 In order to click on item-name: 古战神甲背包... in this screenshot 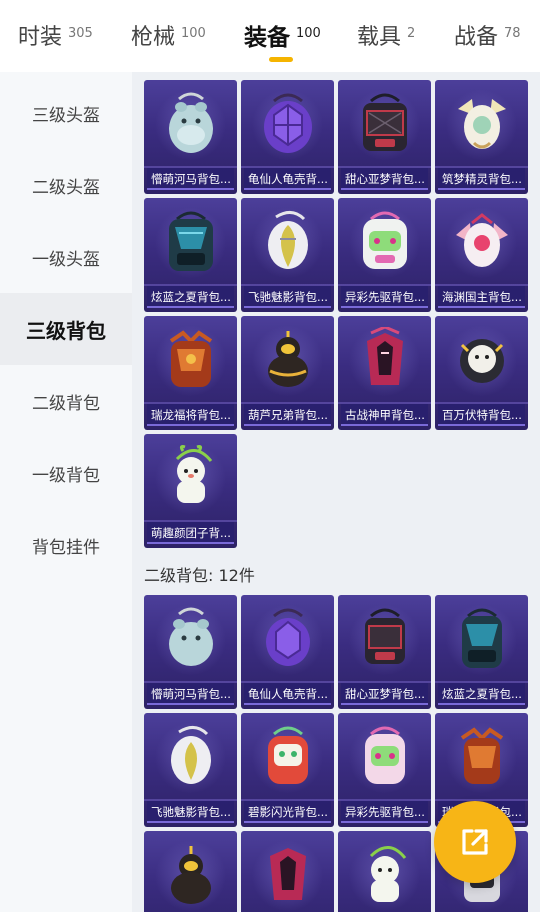, I will do `click(384, 415)`.